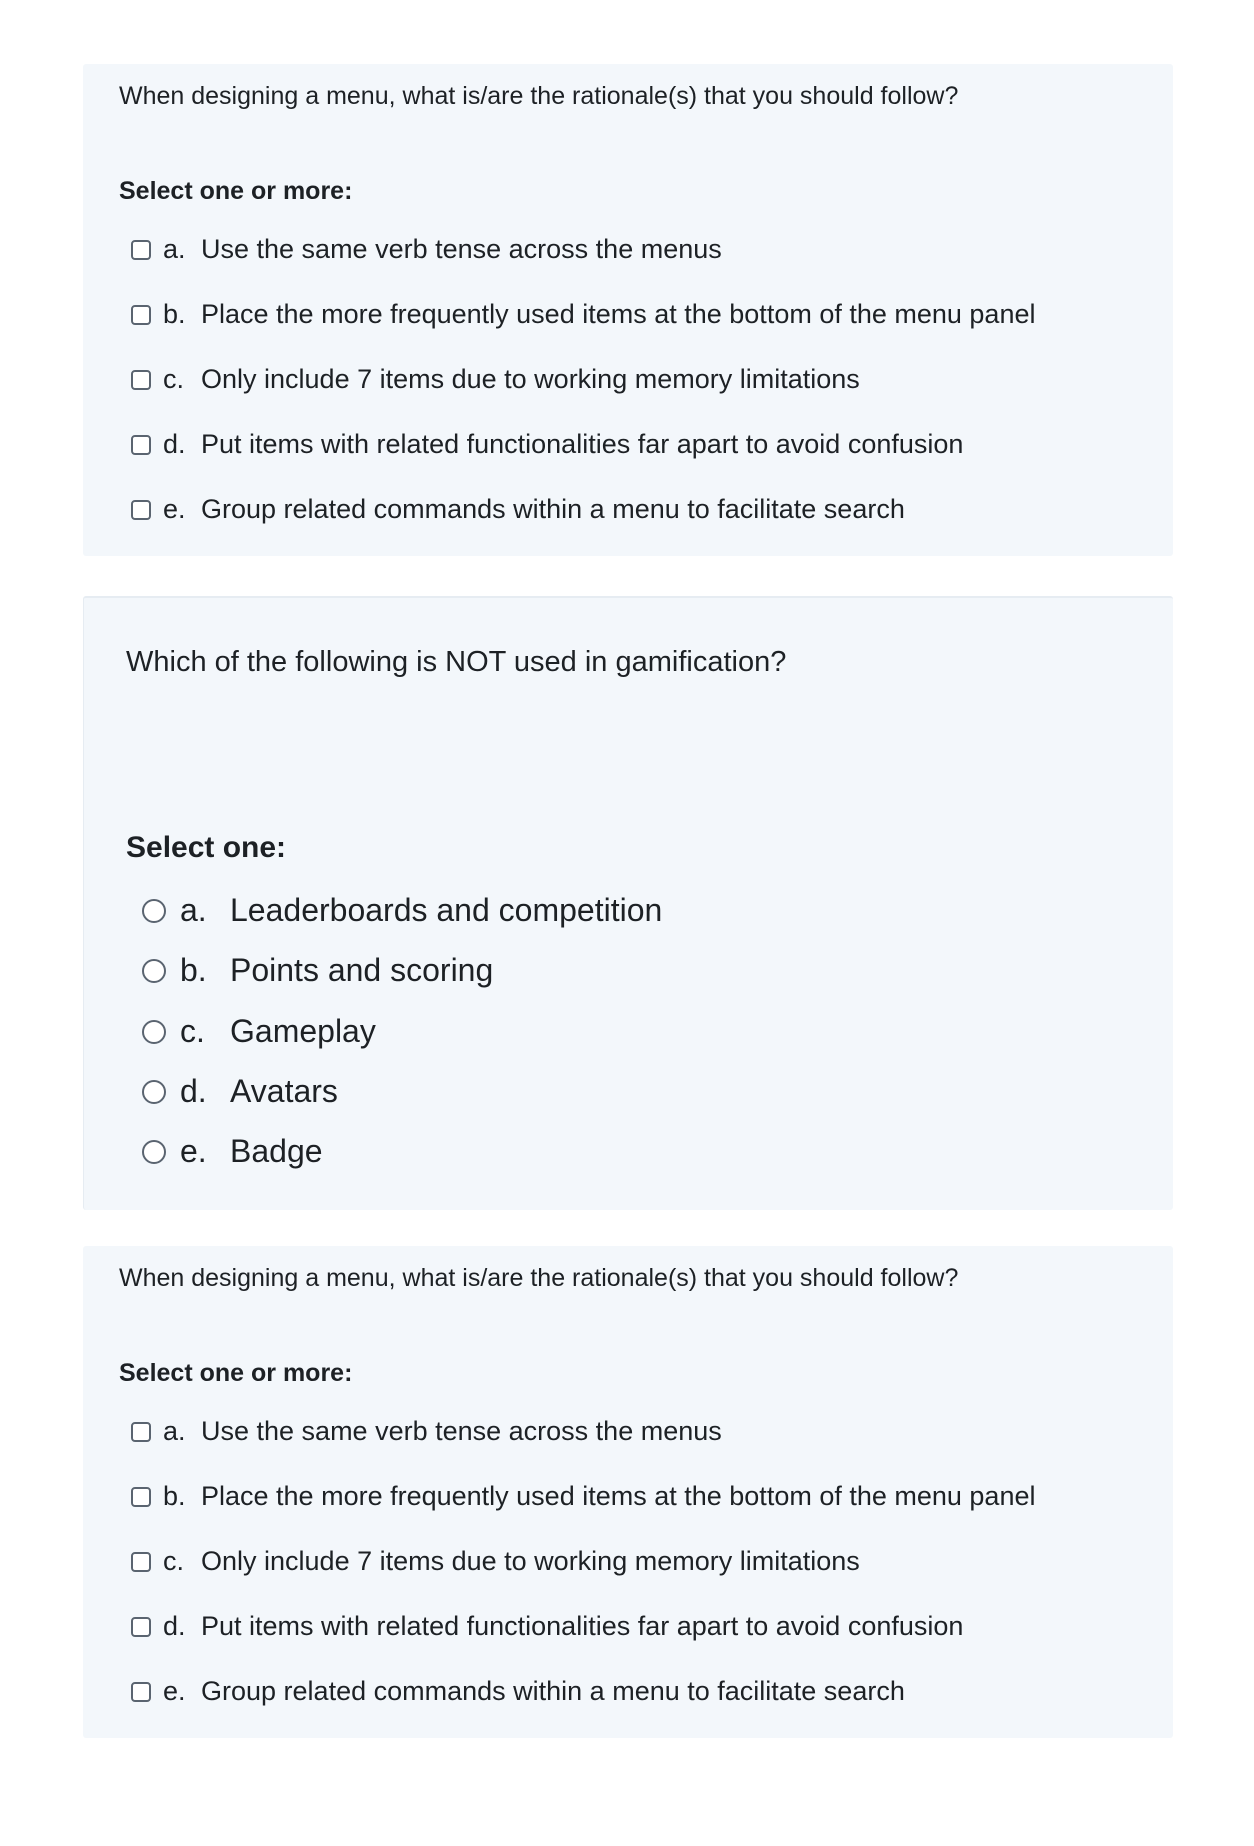  What do you see at coordinates (446, 910) in the screenshot?
I see `answer-label: Leaderboards and competition` at bounding box center [446, 910].